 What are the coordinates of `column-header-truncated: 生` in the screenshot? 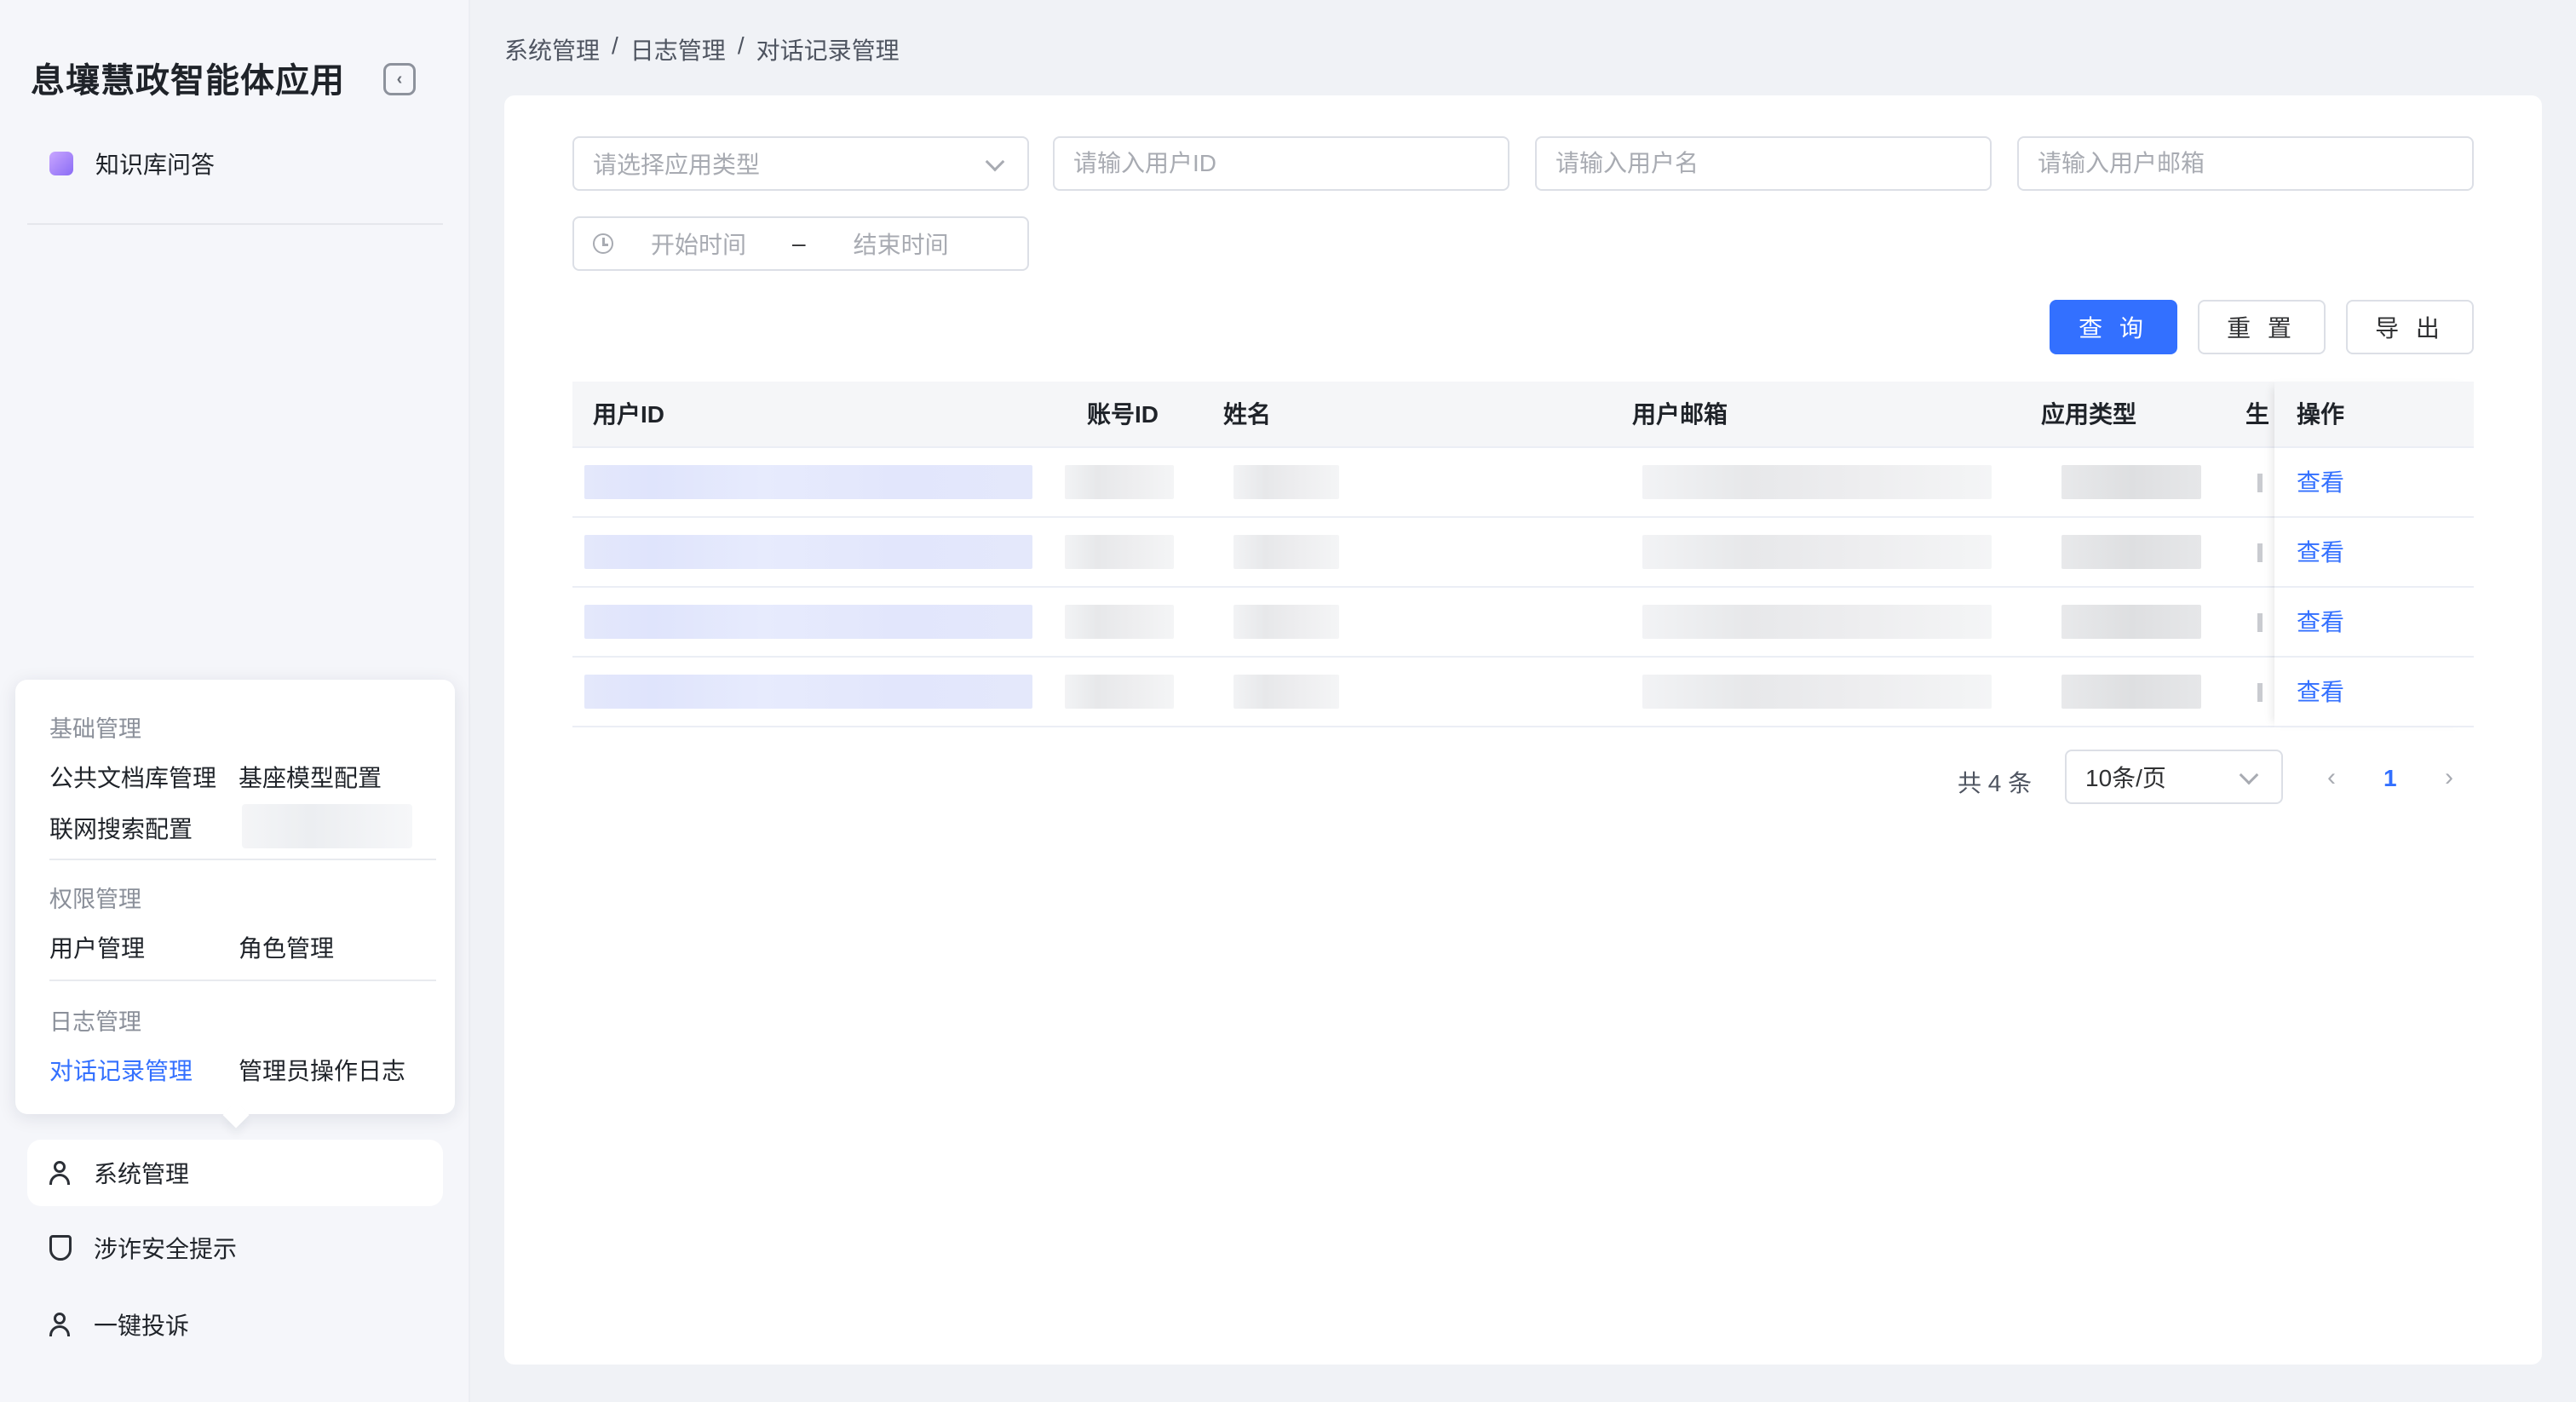 It's located at (2257, 414).